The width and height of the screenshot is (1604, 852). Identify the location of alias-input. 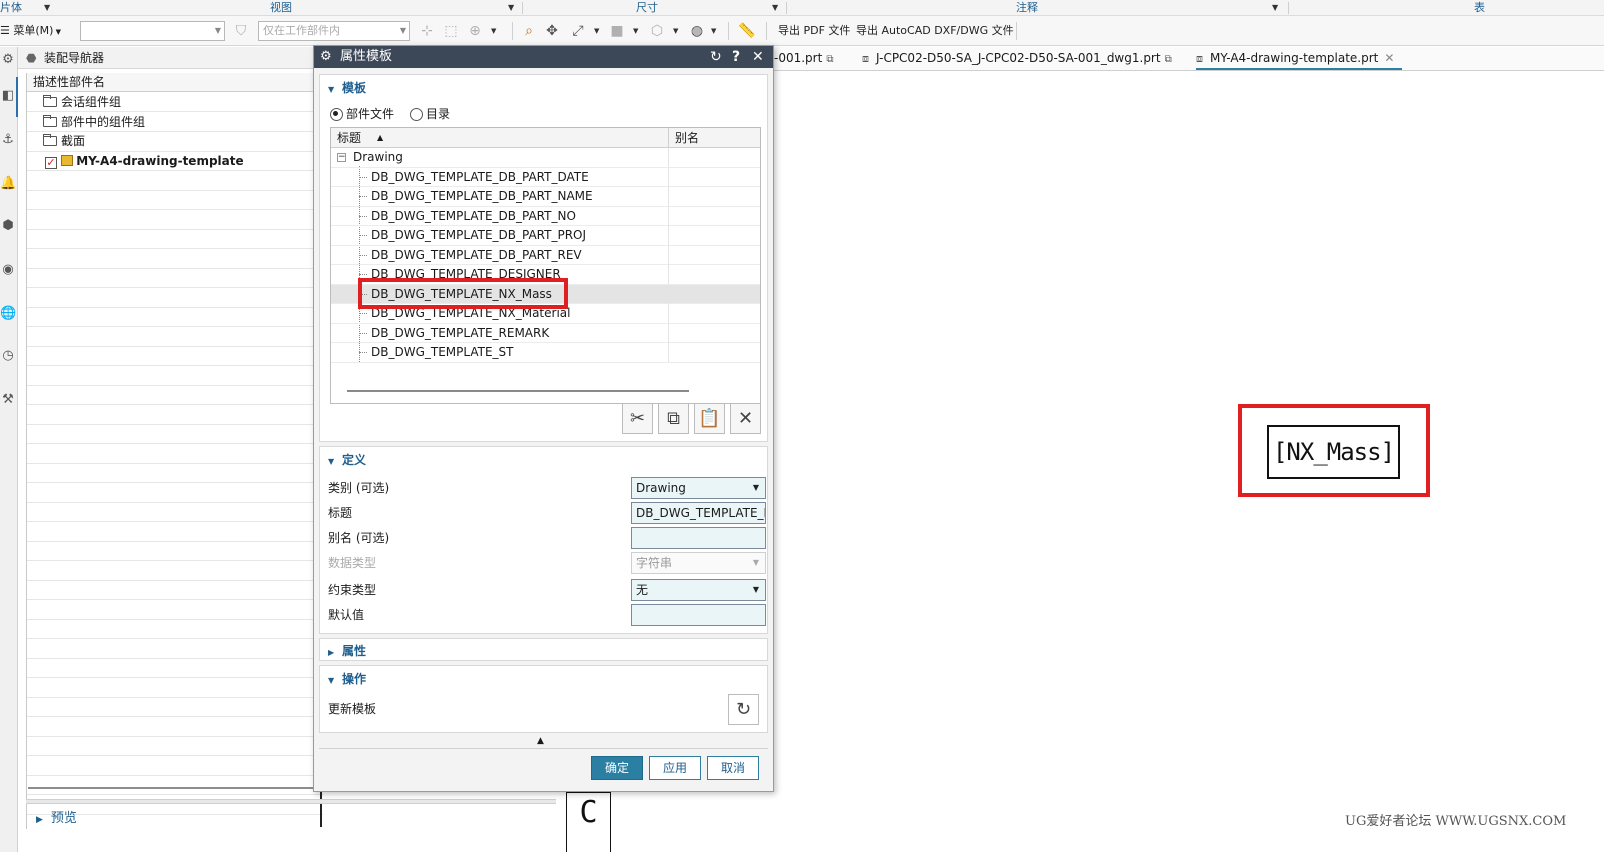
(698, 538).